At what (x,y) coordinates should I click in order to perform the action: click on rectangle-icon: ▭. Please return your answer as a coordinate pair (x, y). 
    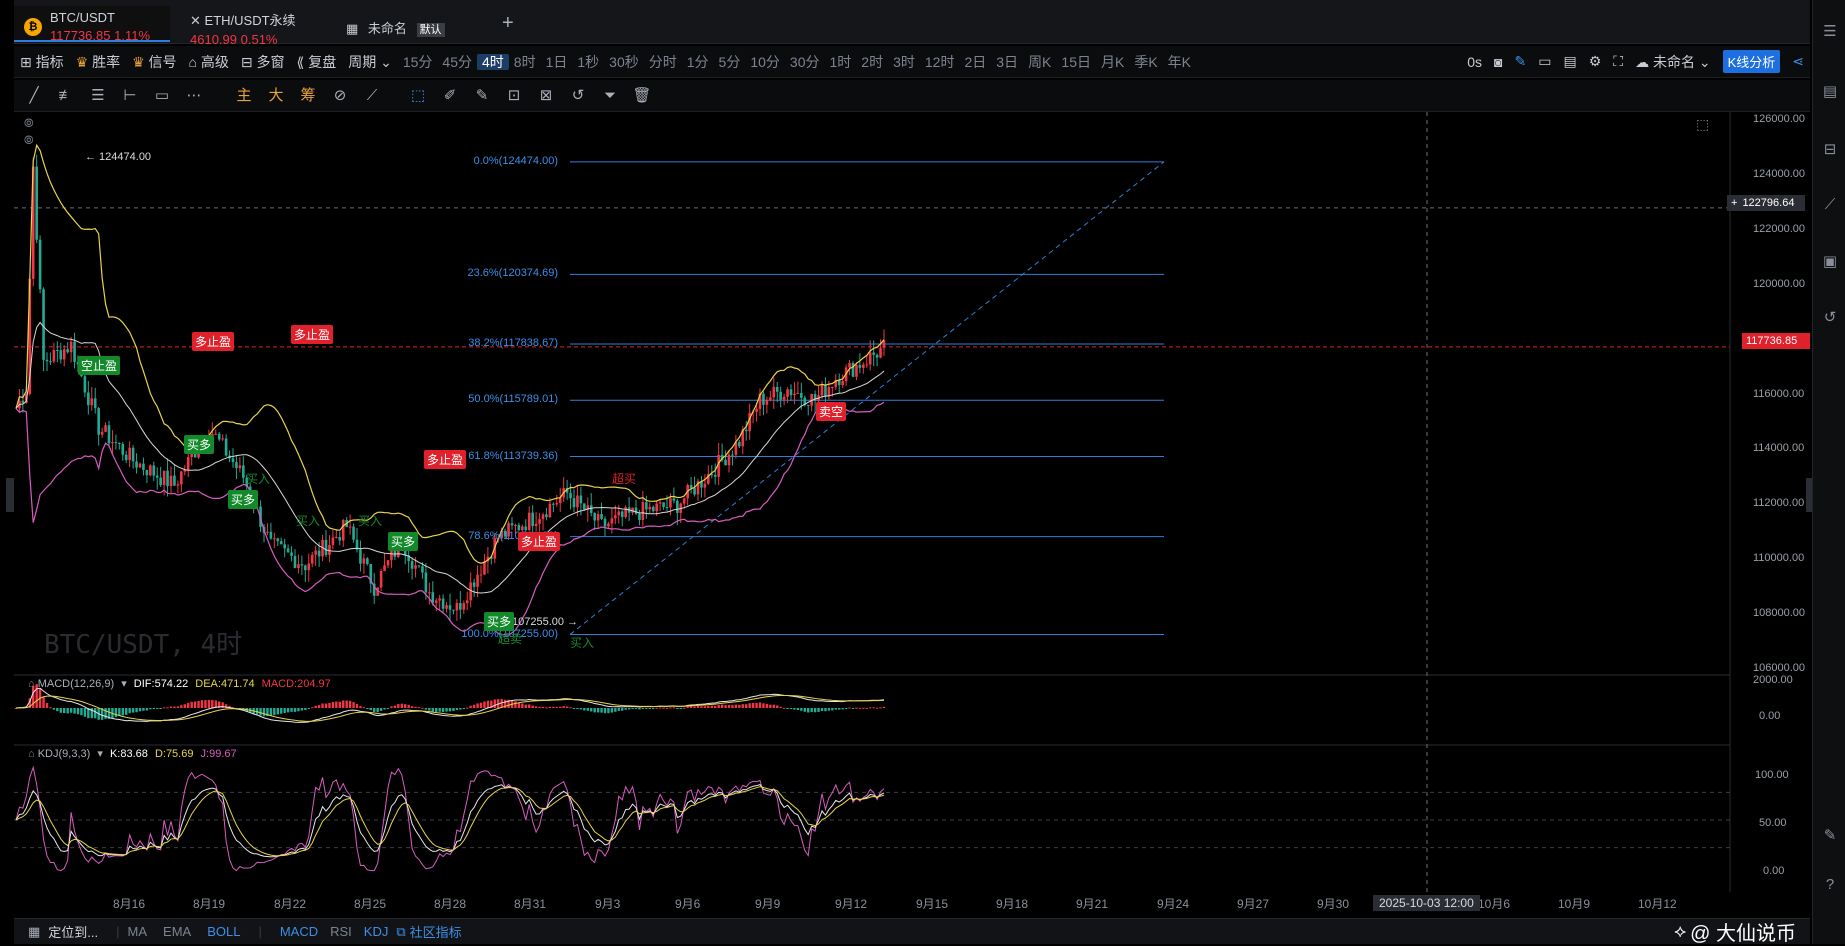
    Looking at the image, I should click on (162, 96).